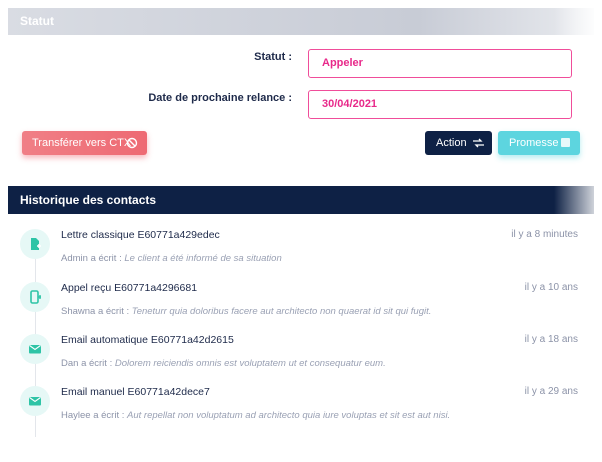  What do you see at coordinates (135, 392) in the screenshot?
I see `history-item-title: Email manuel E60771a42dece7` at bounding box center [135, 392].